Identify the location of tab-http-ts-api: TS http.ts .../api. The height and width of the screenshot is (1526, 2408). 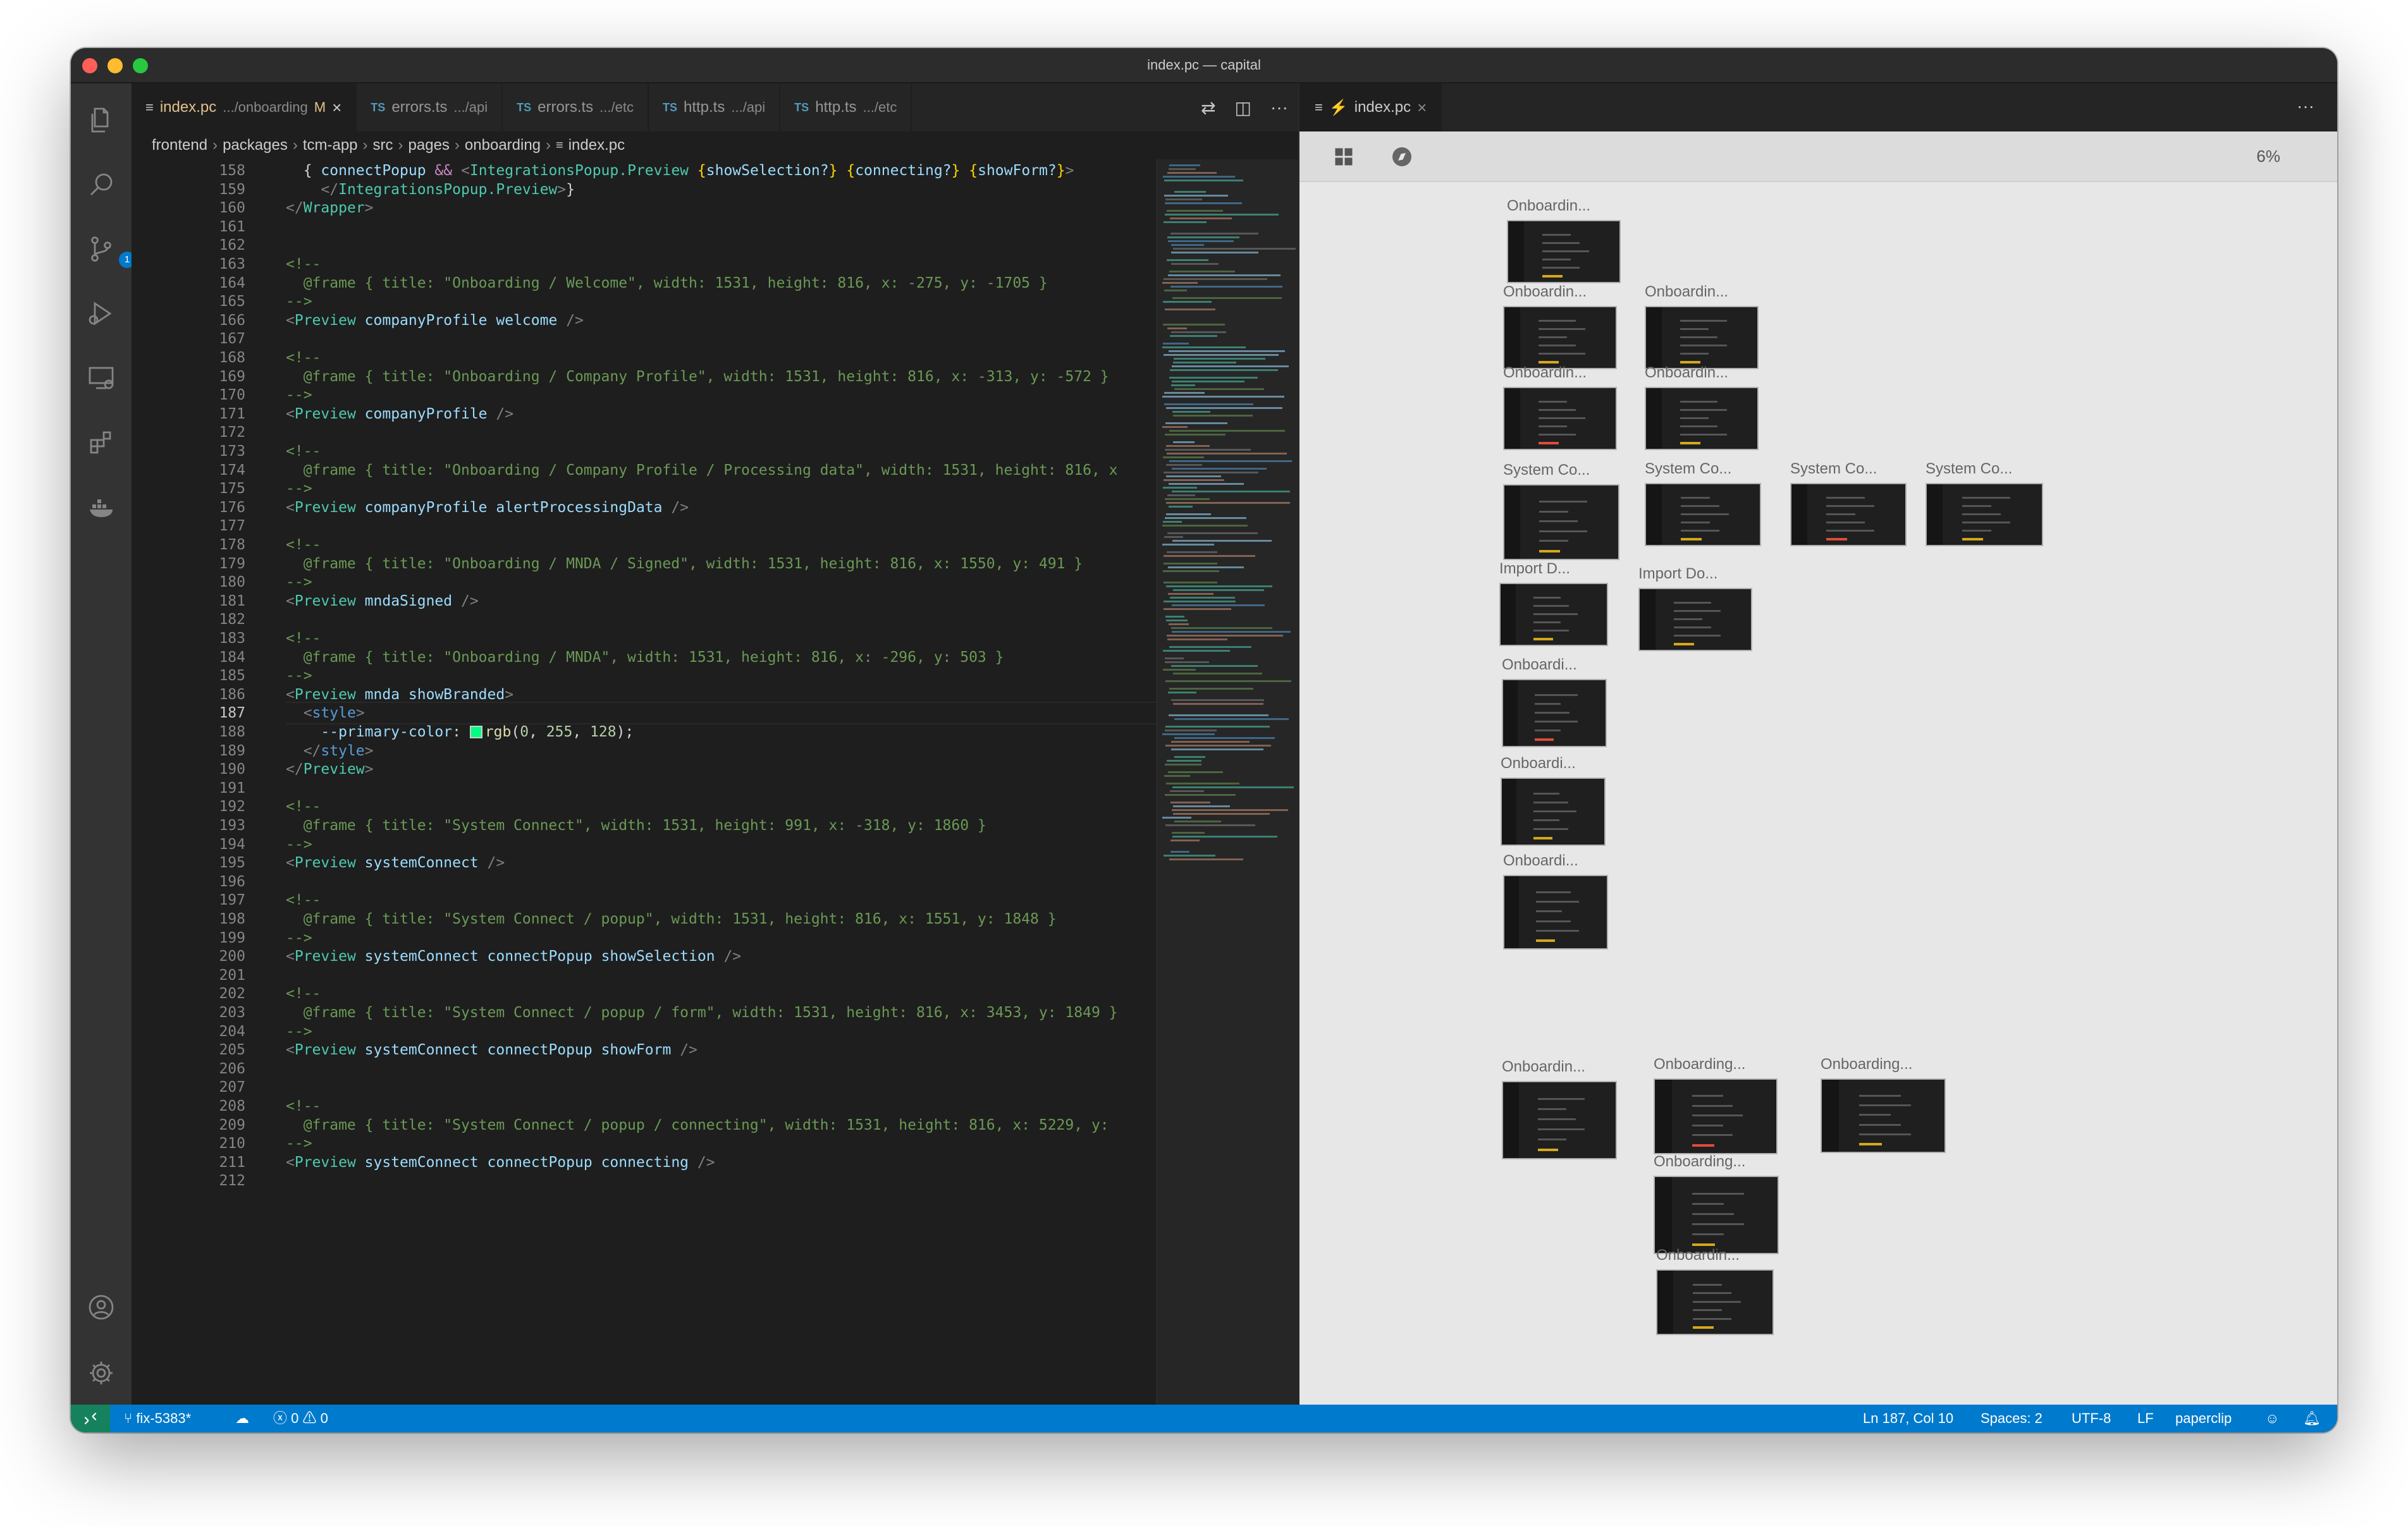
(715, 107).